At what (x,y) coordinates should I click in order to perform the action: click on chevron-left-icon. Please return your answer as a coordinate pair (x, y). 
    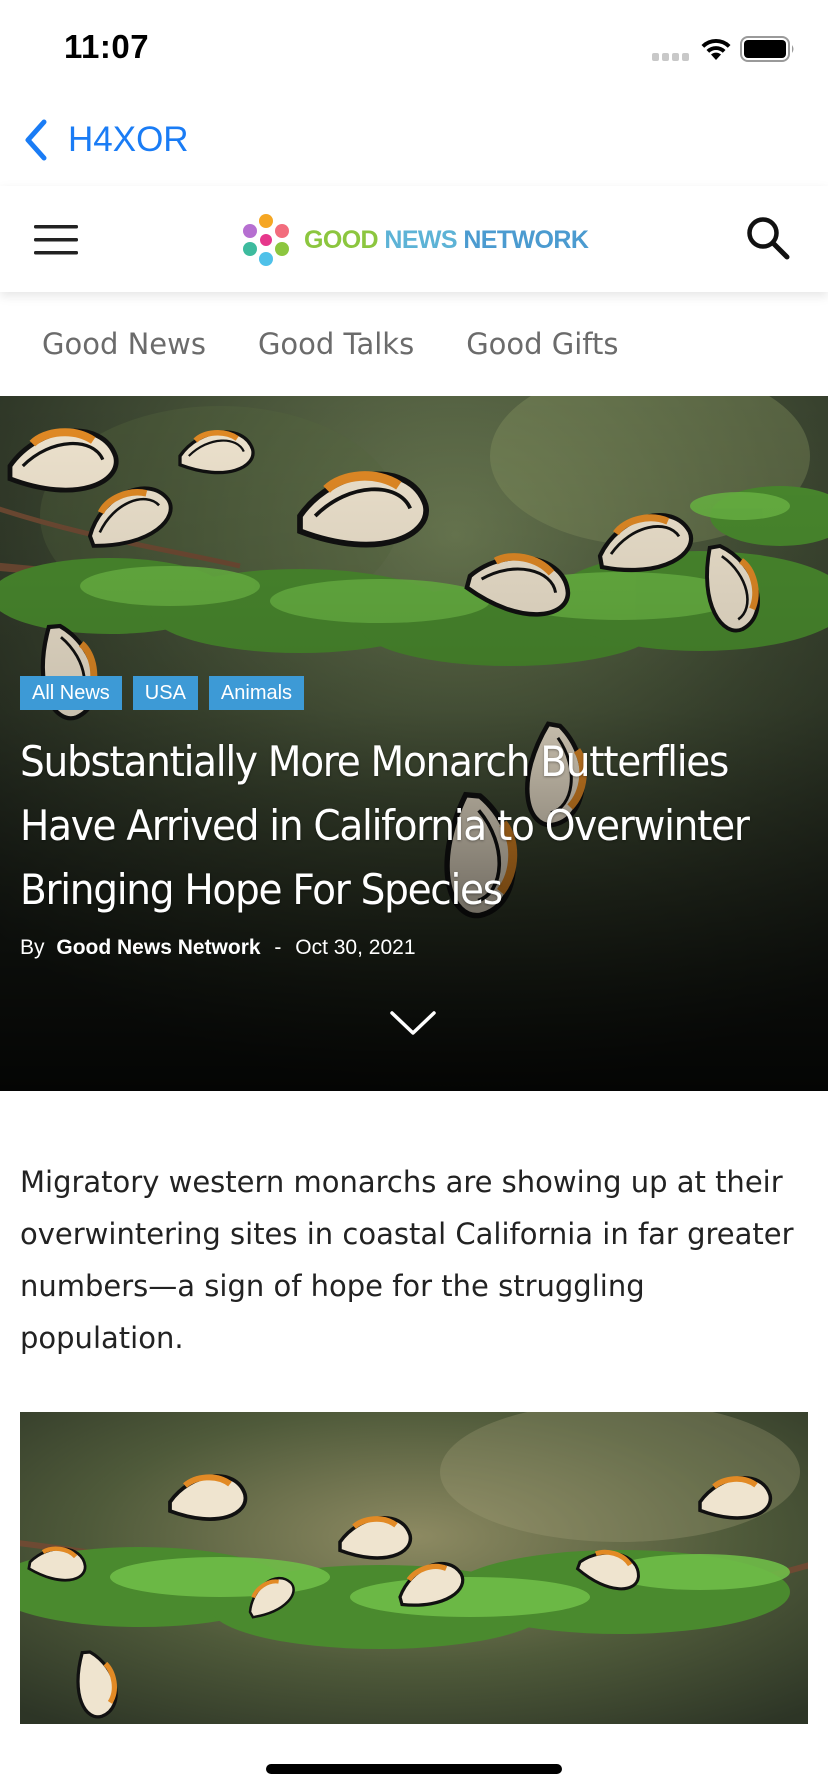
    Looking at the image, I should click on (36, 140).